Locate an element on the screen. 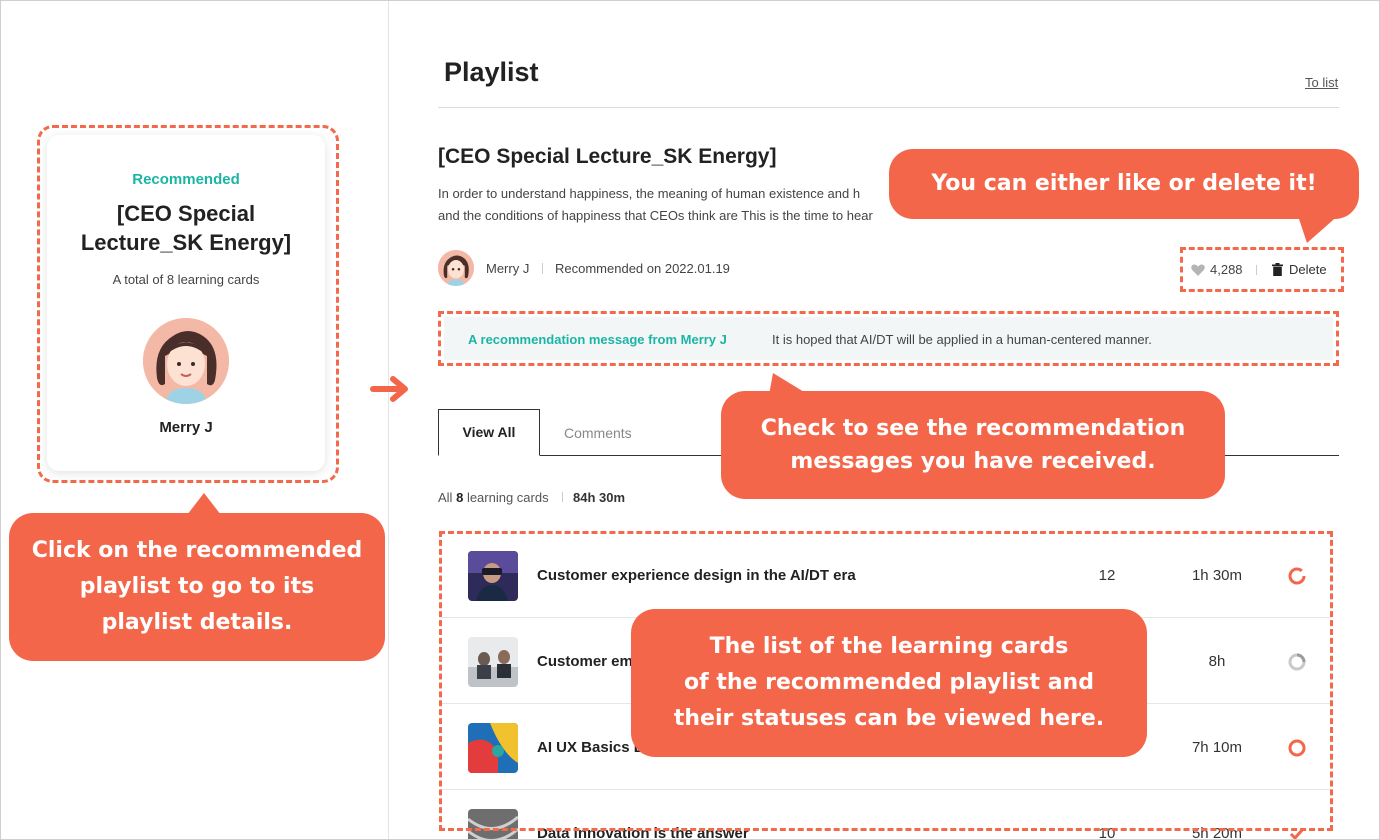 This screenshot has height=840, width=1380. heart-icon is located at coordinates (1198, 270).